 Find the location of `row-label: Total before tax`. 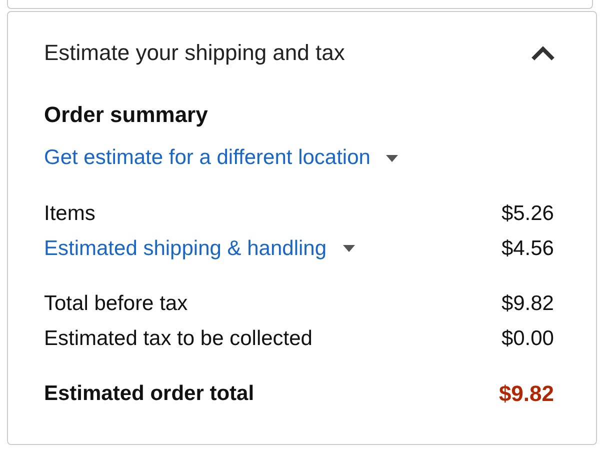

row-label: Total before tax is located at coordinates (116, 304).